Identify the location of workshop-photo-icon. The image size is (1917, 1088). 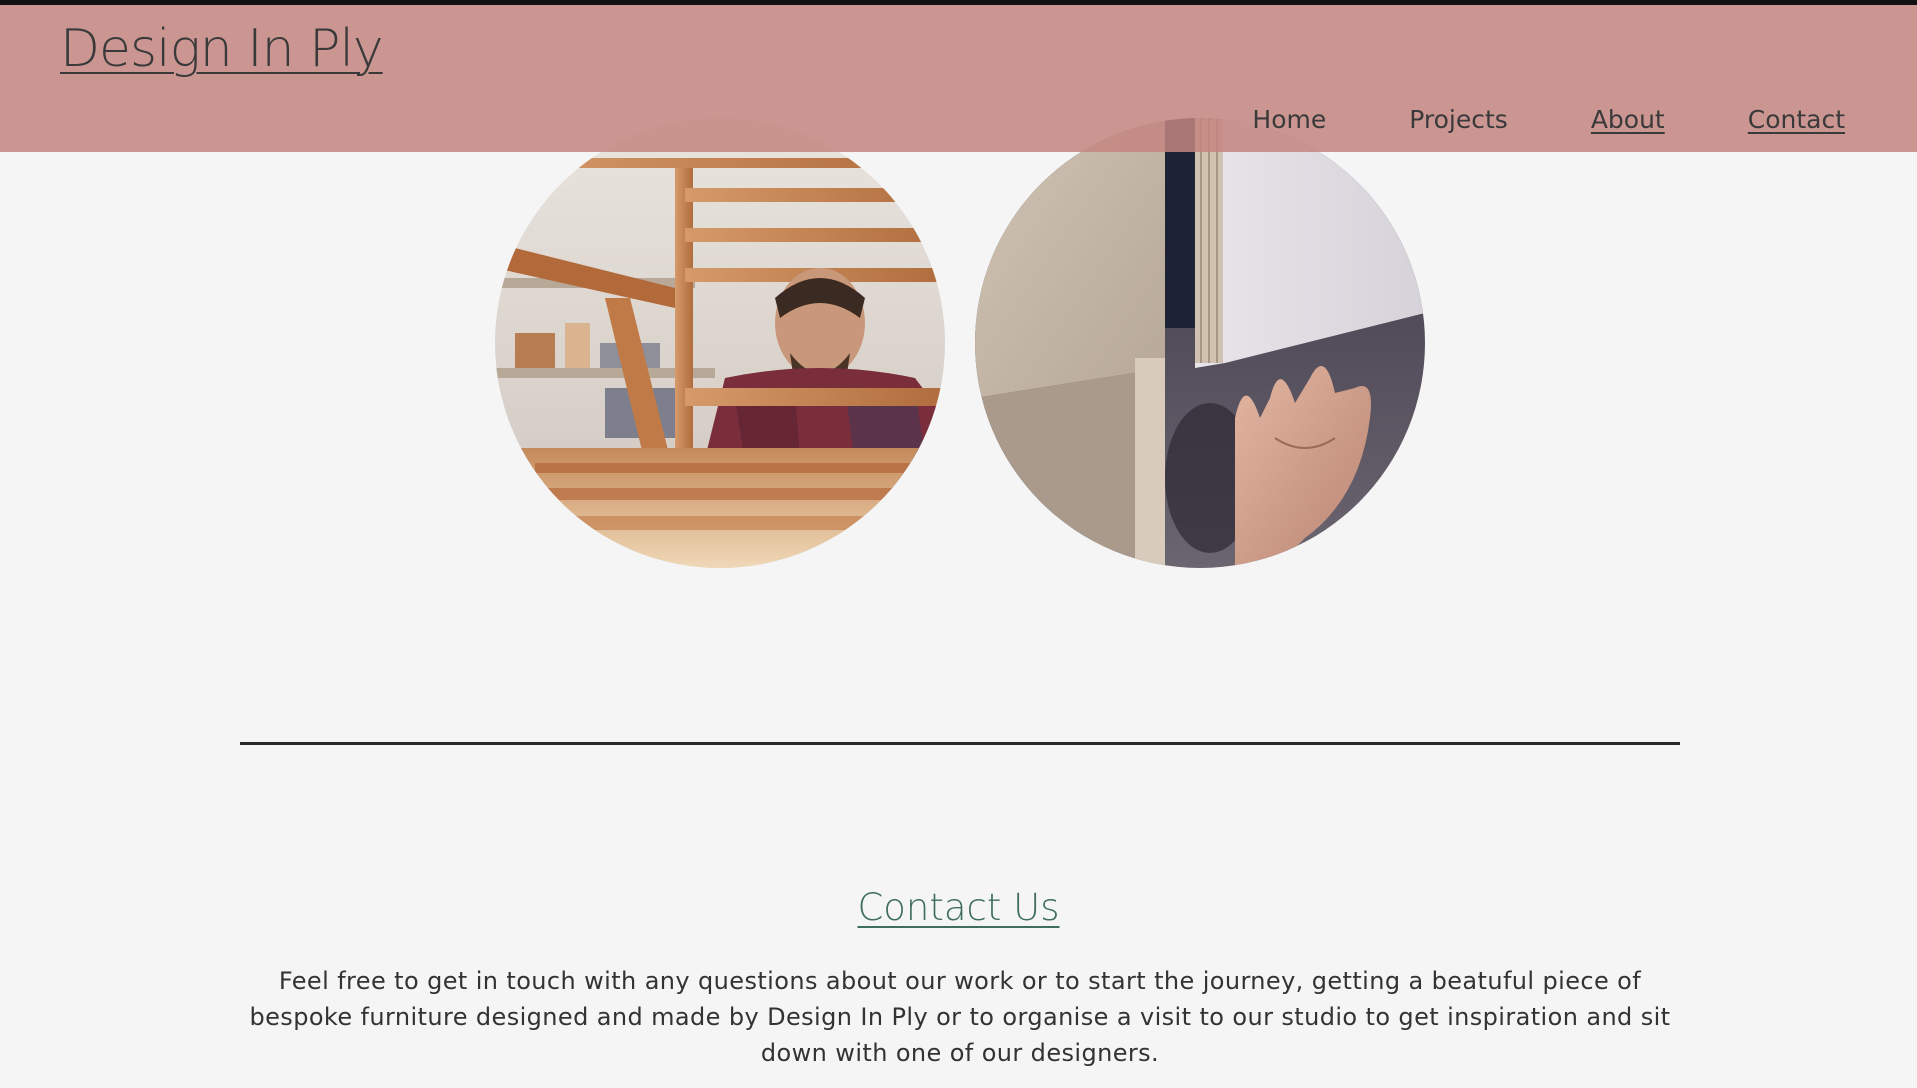
(720, 343).